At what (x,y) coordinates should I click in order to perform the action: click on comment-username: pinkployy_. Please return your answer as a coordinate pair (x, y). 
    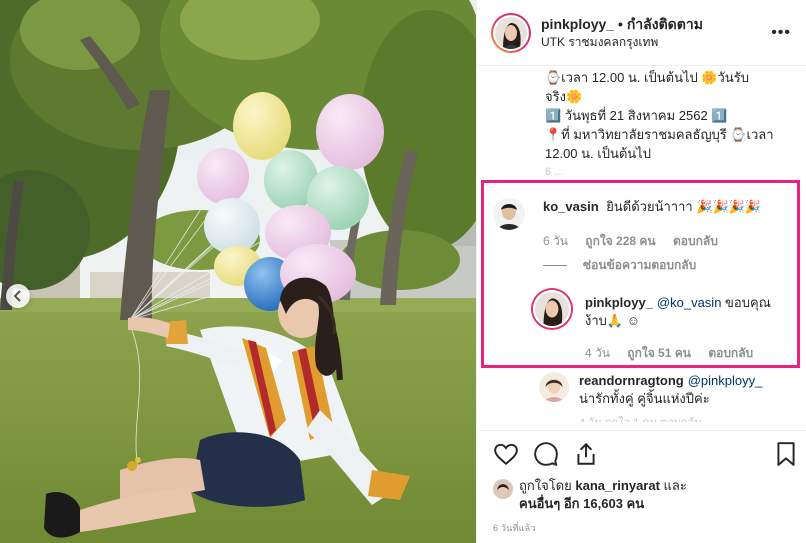
    Looking at the image, I should click on (619, 302).